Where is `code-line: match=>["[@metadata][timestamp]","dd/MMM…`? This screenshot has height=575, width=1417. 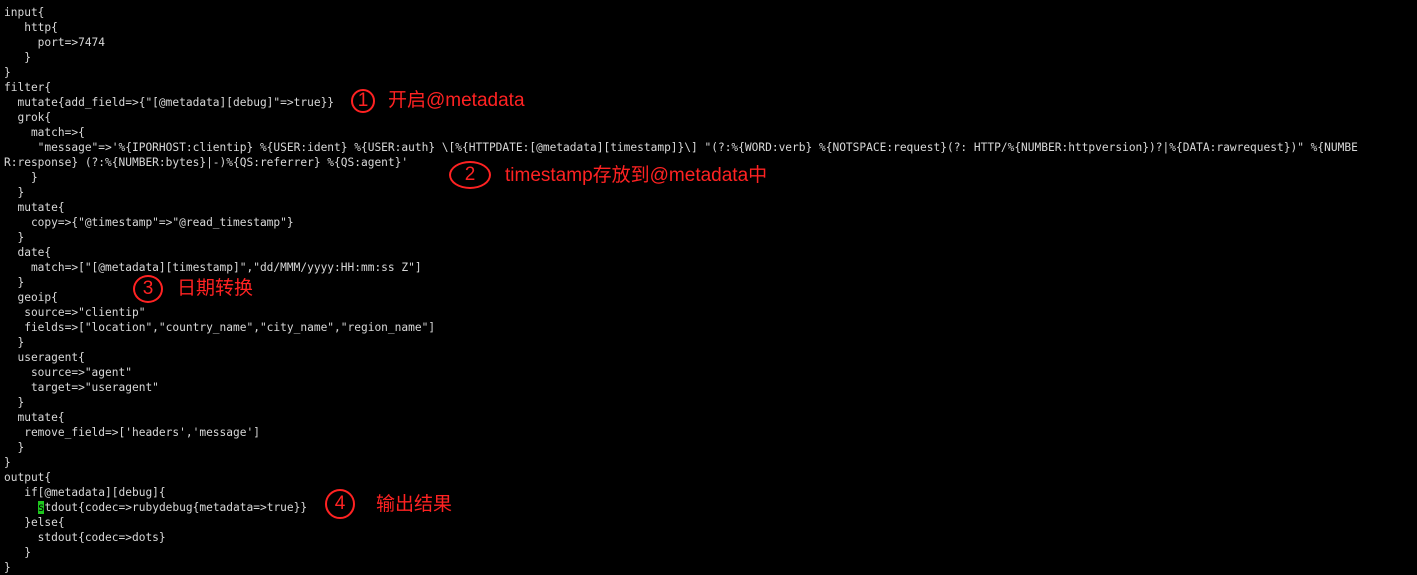
code-line: match=>["[@metadata][timestamp]","dd/MMM… is located at coordinates (213, 267).